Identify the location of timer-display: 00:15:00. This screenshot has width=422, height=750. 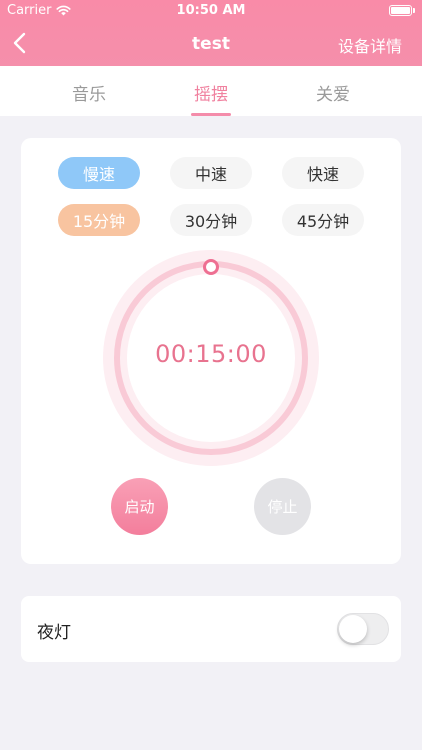
(211, 354).